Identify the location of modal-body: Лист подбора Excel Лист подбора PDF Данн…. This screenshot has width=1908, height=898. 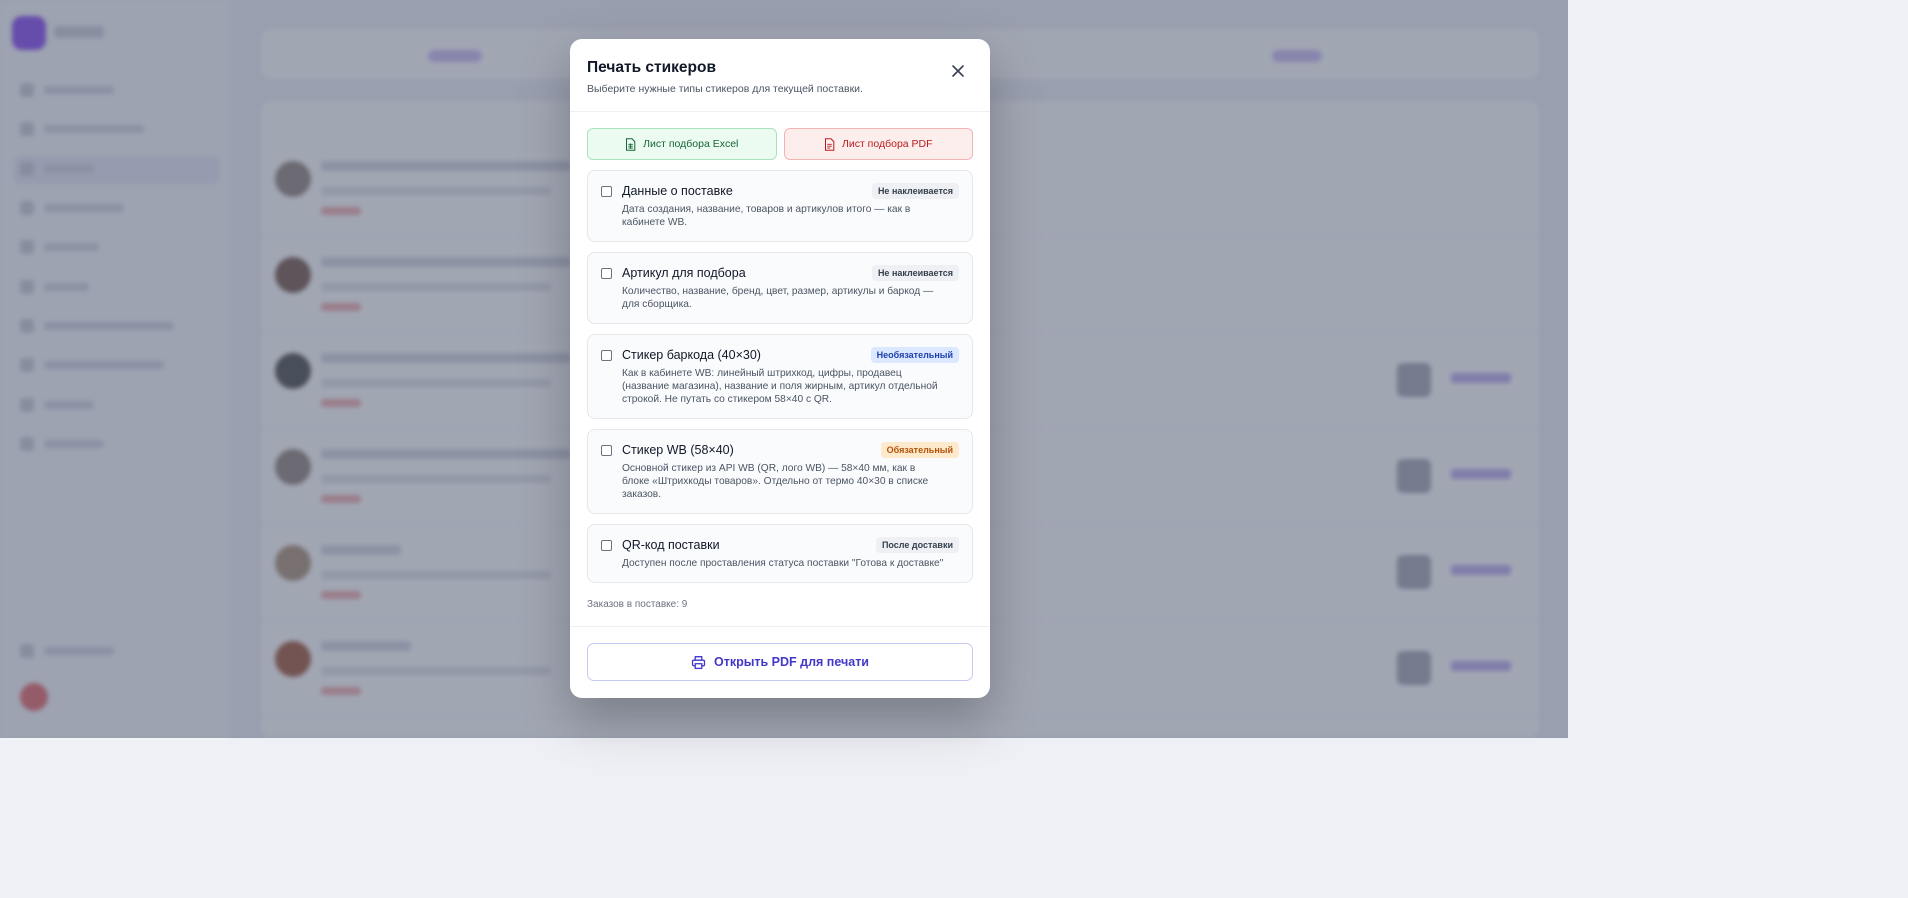
(780, 361).